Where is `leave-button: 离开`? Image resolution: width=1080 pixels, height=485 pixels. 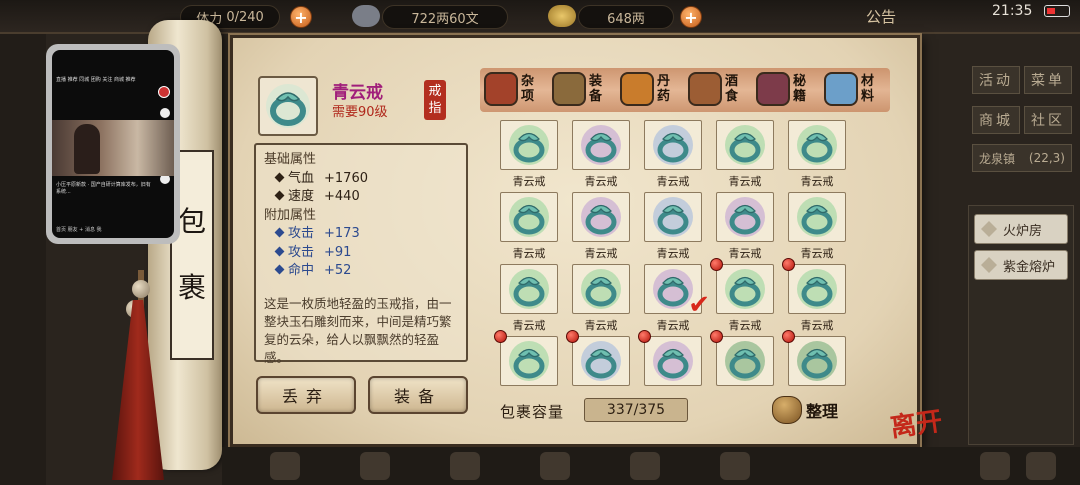
leave-button: 离开 is located at coordinates (916, 423).